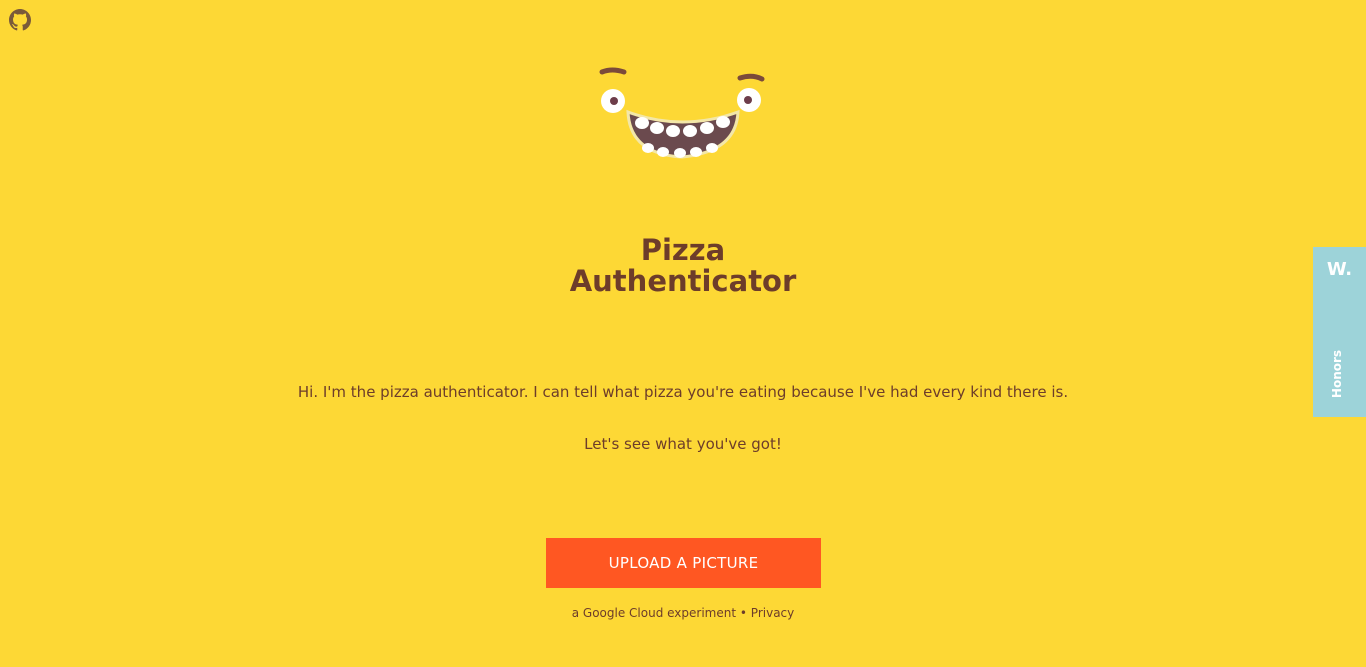 The height and width of the screenshot is (667, 1366). What do you see at coordinates (751, 77) in the screenshot?
I see `right-eyebrow` at bounding box center [751, 77].